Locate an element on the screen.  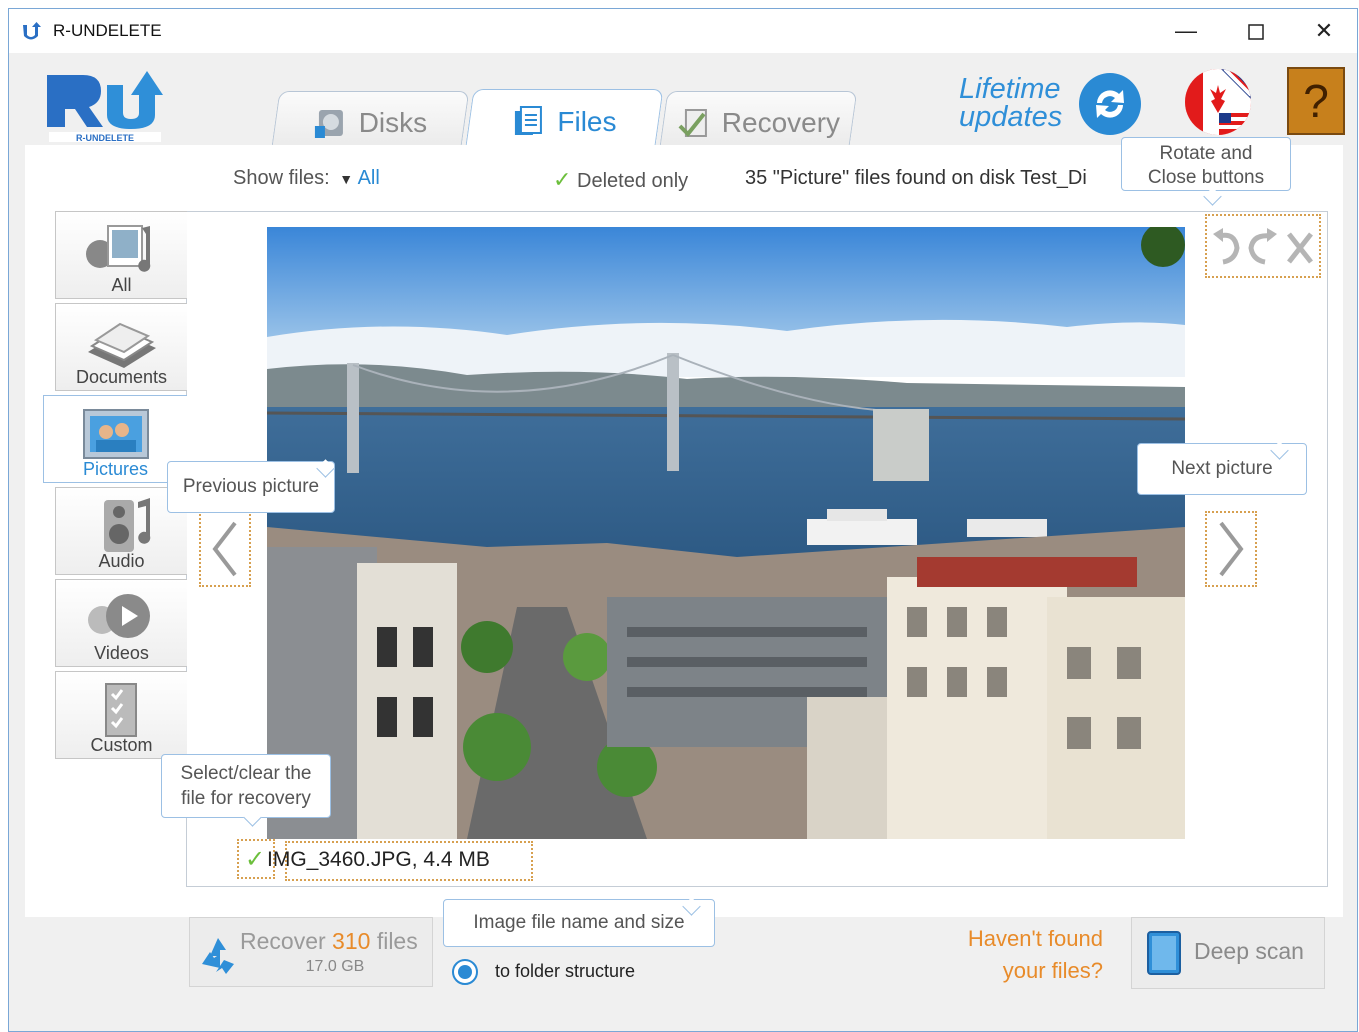
deep-scan-button: Deep scan is located at coordinates (1228, 953).